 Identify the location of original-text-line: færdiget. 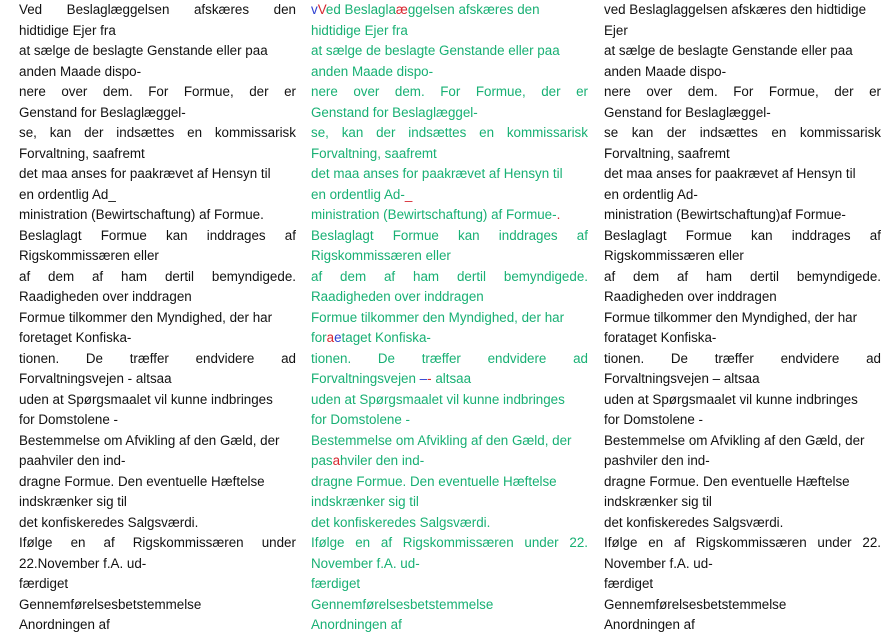
(44, 583).